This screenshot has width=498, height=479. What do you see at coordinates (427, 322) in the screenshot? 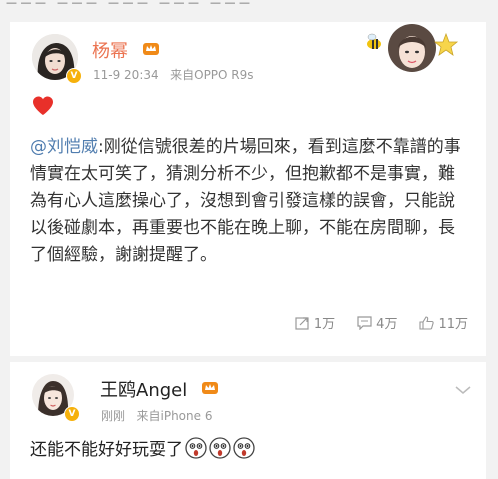
I see `thumbs-up-icon` at bounding box center [427, 322].